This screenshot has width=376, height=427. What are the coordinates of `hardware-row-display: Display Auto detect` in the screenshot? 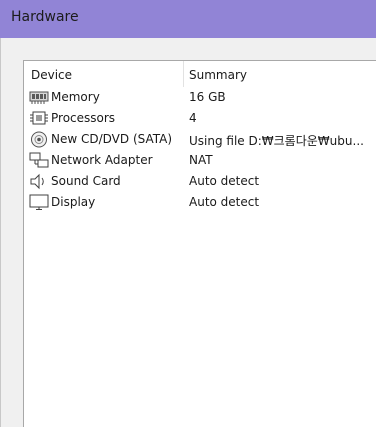 It's located at (200, 202).